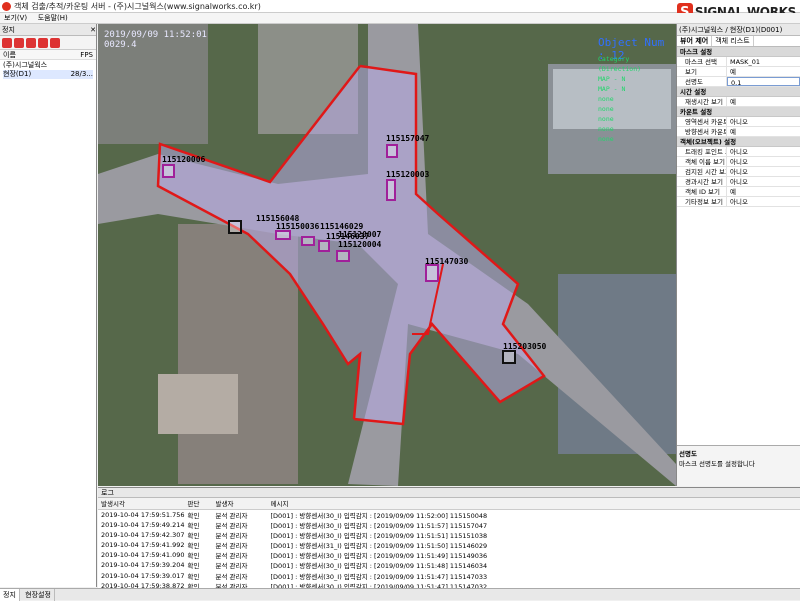 The width and height of the screenshot is (800, 601). What do you see at coordinates (733, 41) in the screenshot?
I see `tab-object-list: 객체 리스트` at bounding box center [733, 41].